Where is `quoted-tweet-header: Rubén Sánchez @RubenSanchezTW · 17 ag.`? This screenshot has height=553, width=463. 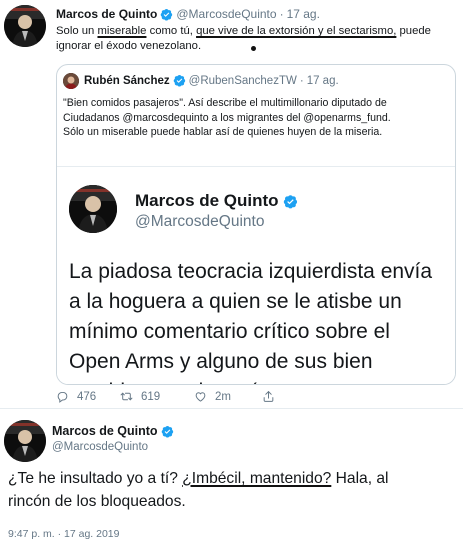
quoted-tweet-header: Rubén Sánchez @RubenSanchezTW · 17 ag. is located at coordinates (211, 80).